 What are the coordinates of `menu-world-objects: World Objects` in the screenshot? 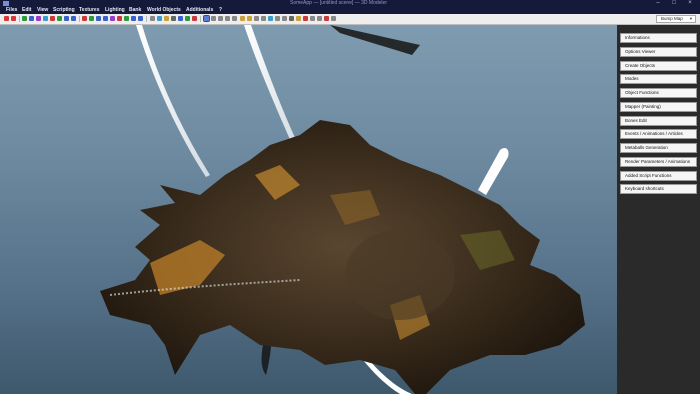 It's located at (164, 10).